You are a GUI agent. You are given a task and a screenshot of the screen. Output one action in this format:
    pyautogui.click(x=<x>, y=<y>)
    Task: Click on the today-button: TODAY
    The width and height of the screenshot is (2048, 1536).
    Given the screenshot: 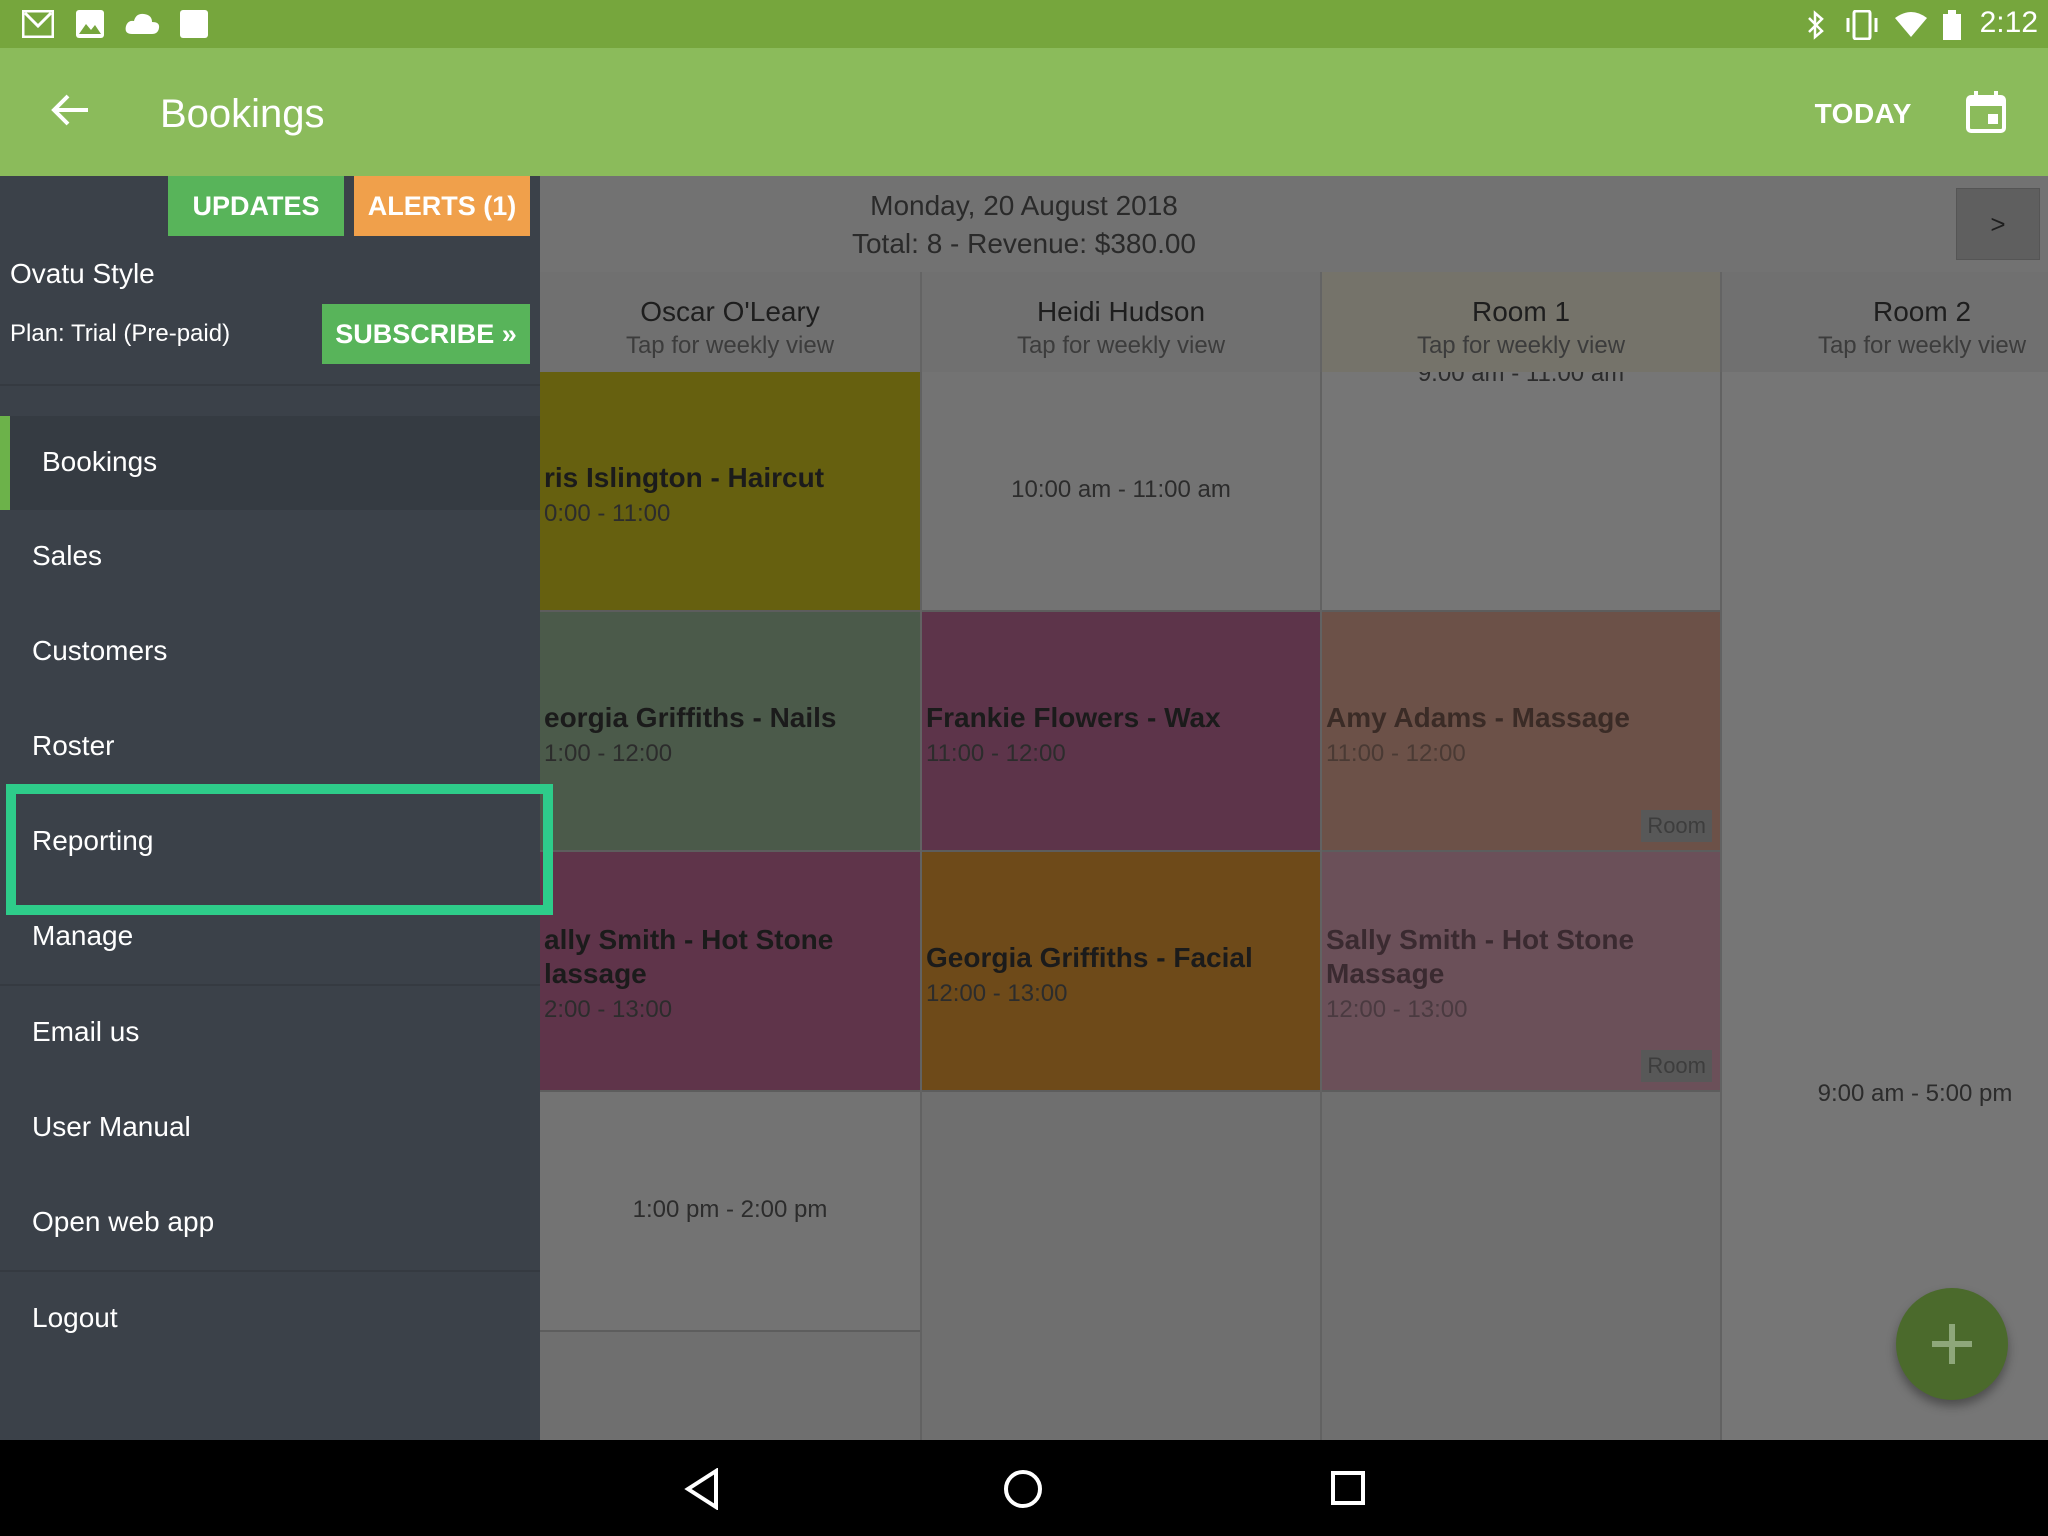 What is the action you would take?
    pyautogui.click(x=1863, y=114)
    